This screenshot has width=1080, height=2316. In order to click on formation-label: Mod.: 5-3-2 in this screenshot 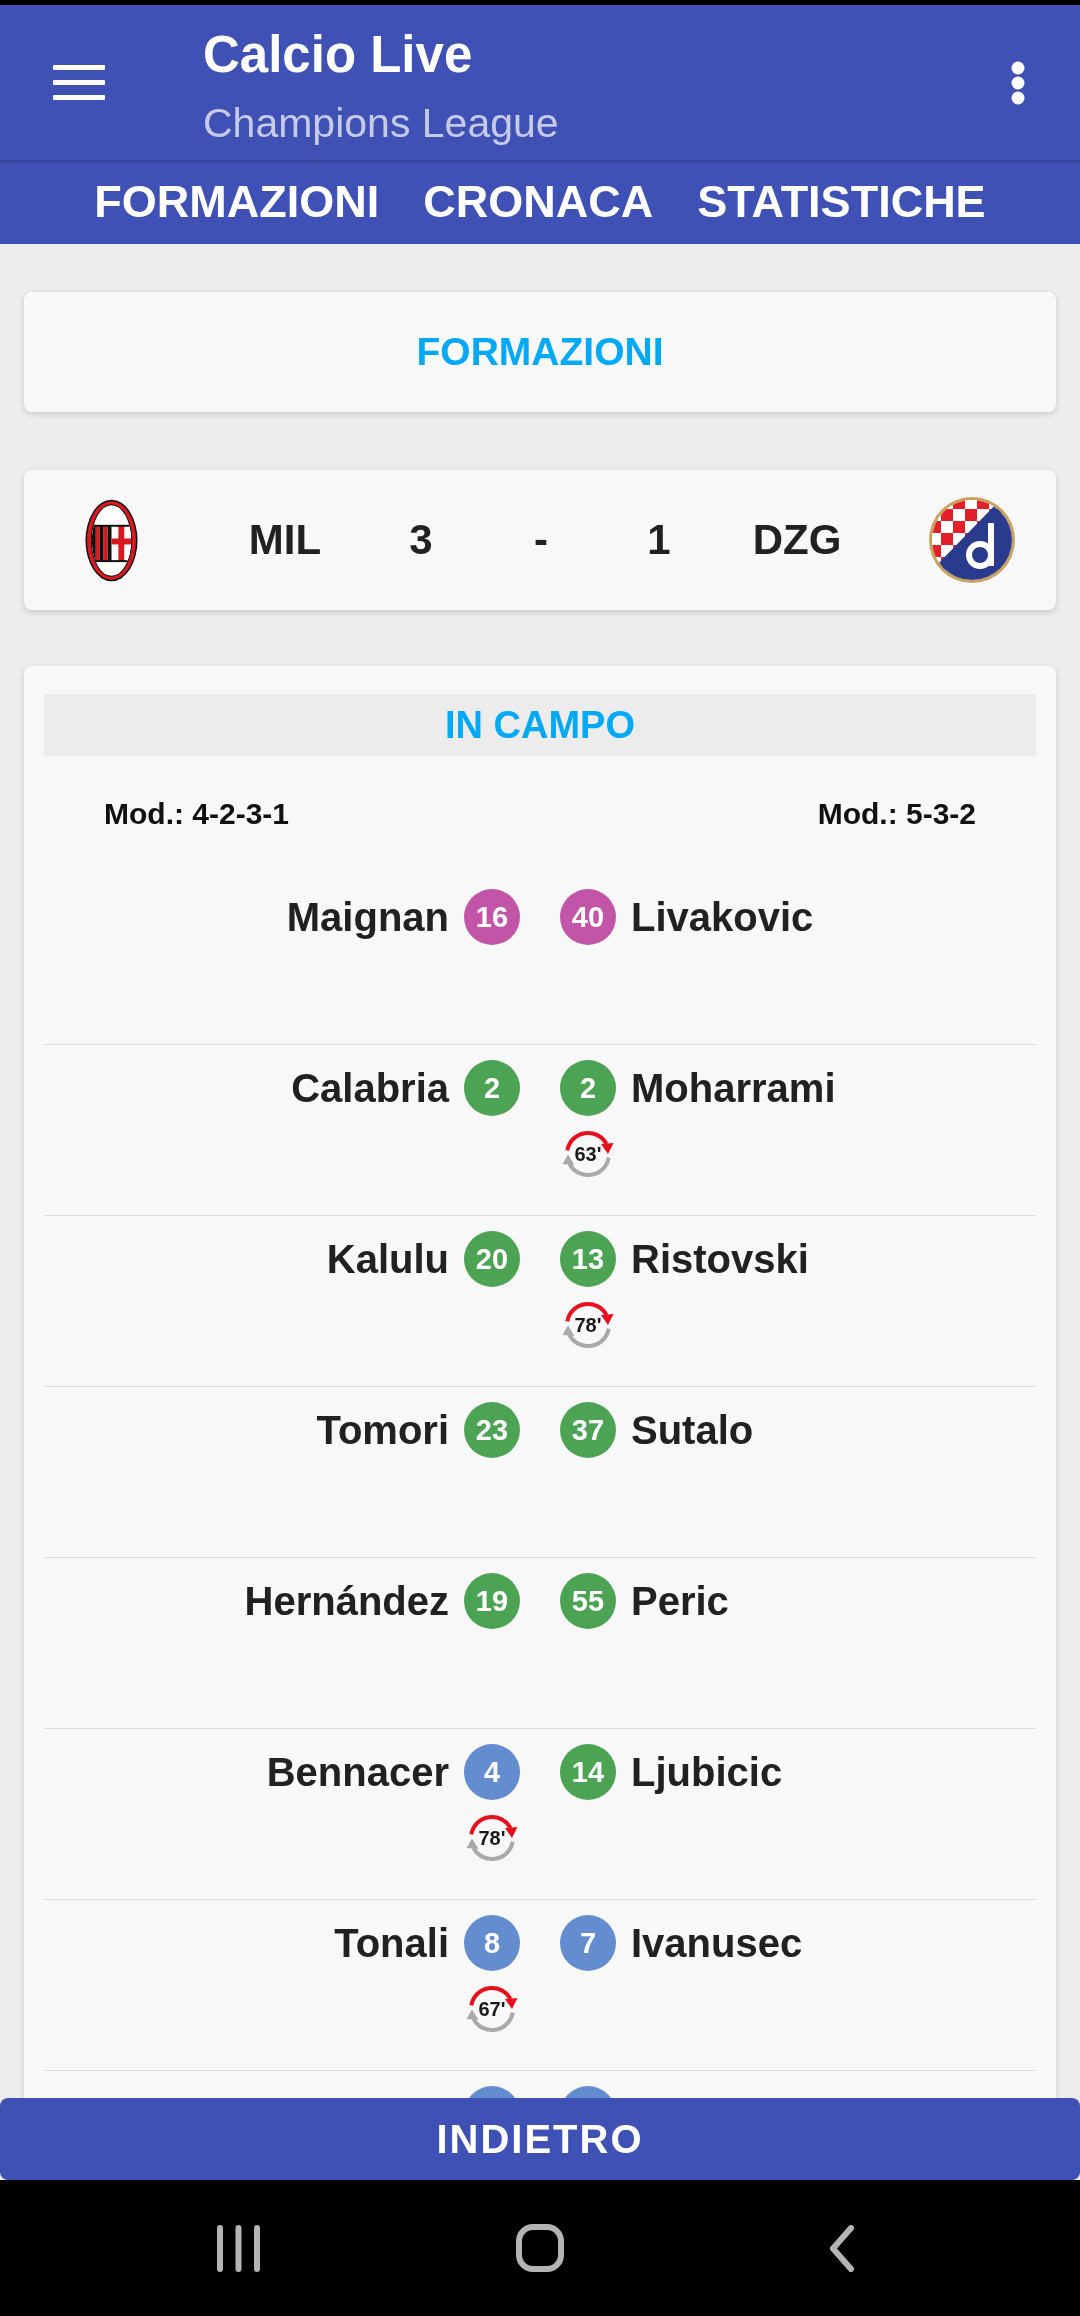, I will do `click(896, 814)`.